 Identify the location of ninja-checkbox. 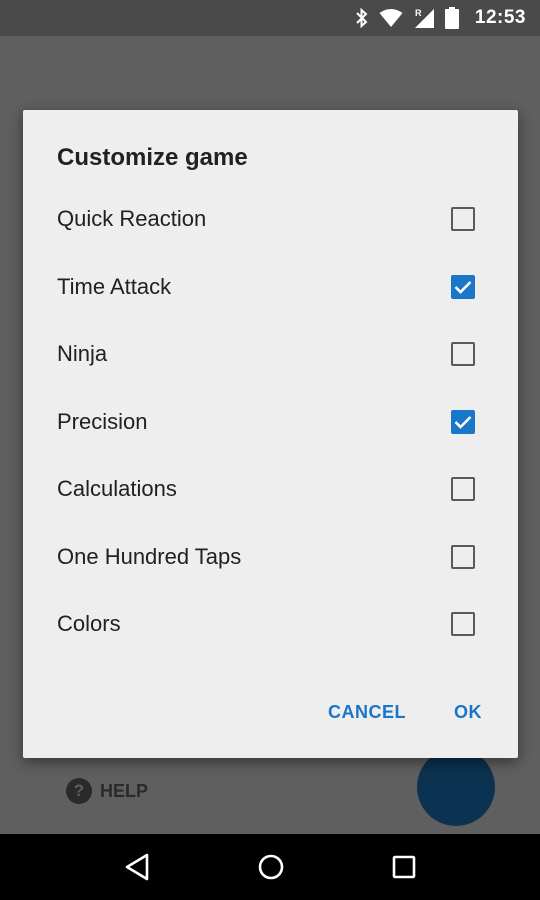
(463, 354).